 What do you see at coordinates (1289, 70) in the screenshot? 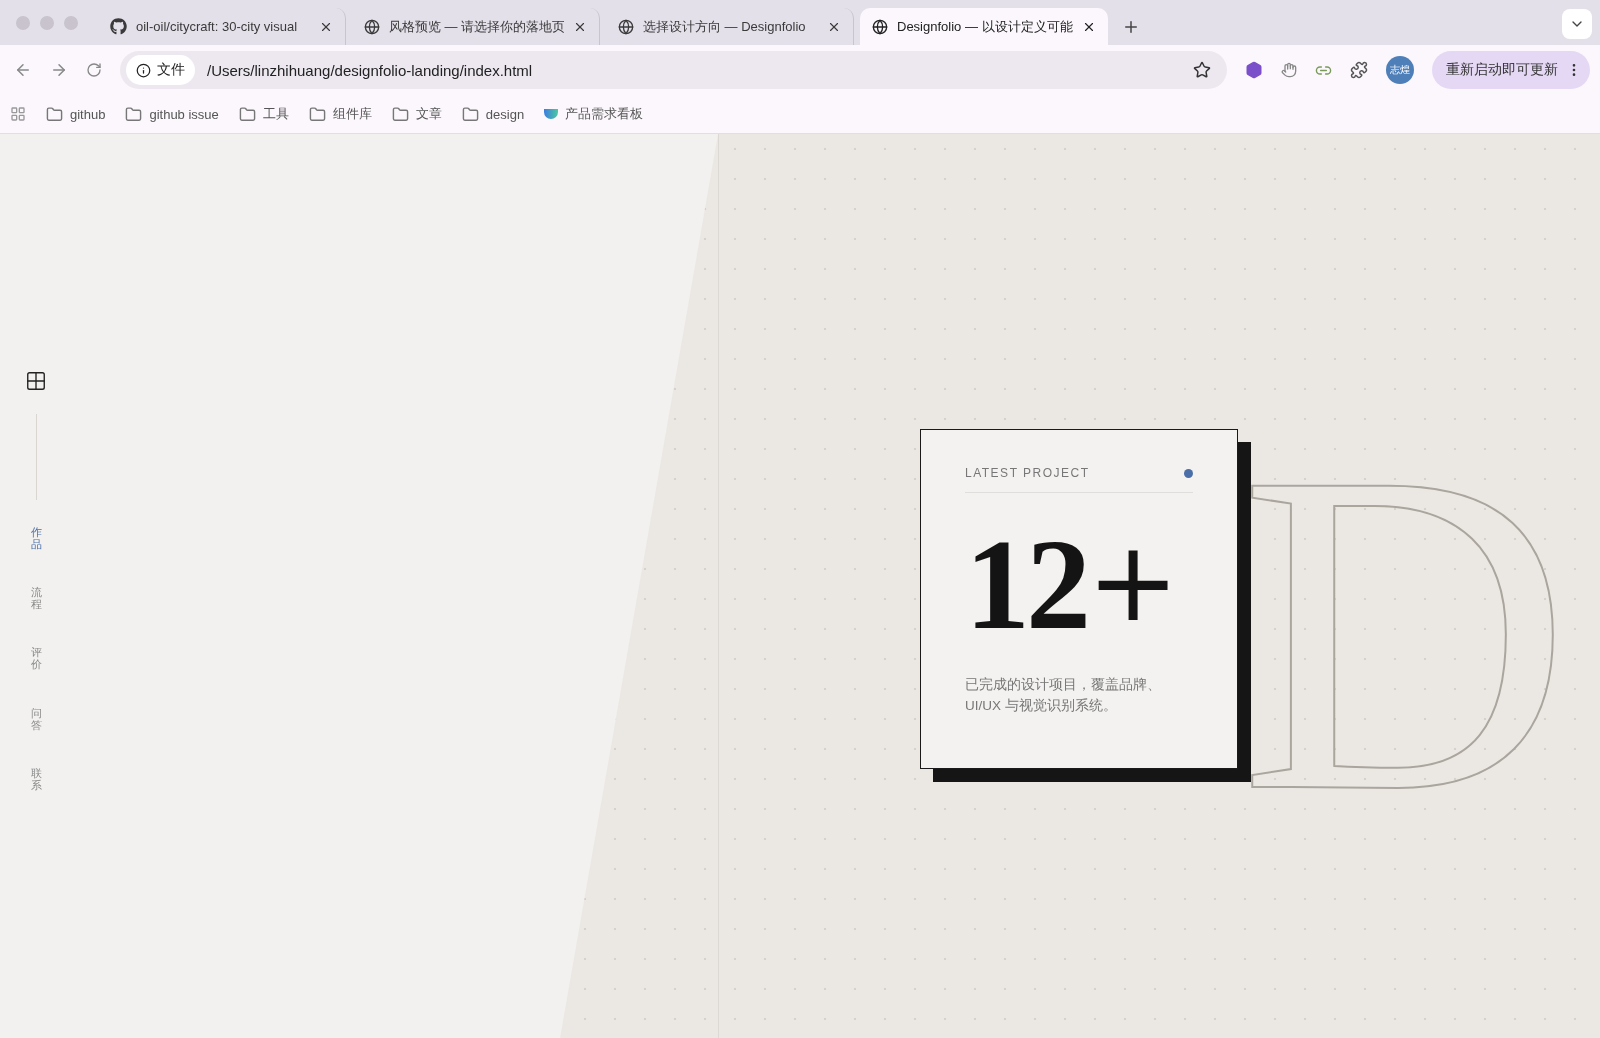
I see `hand-icon` at bounding box center [1289, 70].